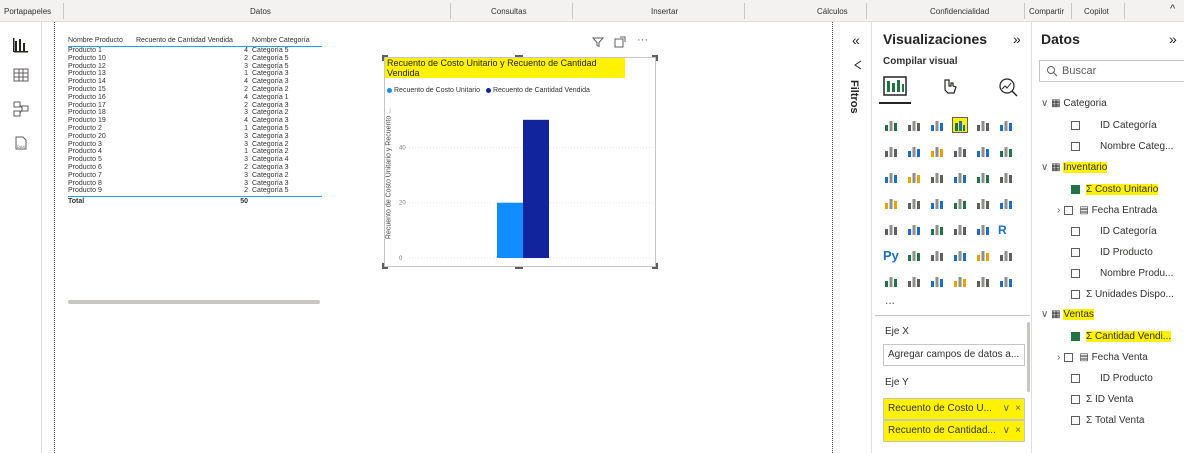 Image resolution: width=1184 pixels, height=453 pixels. Describe the element at coordinates (1006, 281) in the screenshot. I see `chevrons-icon` at that location.